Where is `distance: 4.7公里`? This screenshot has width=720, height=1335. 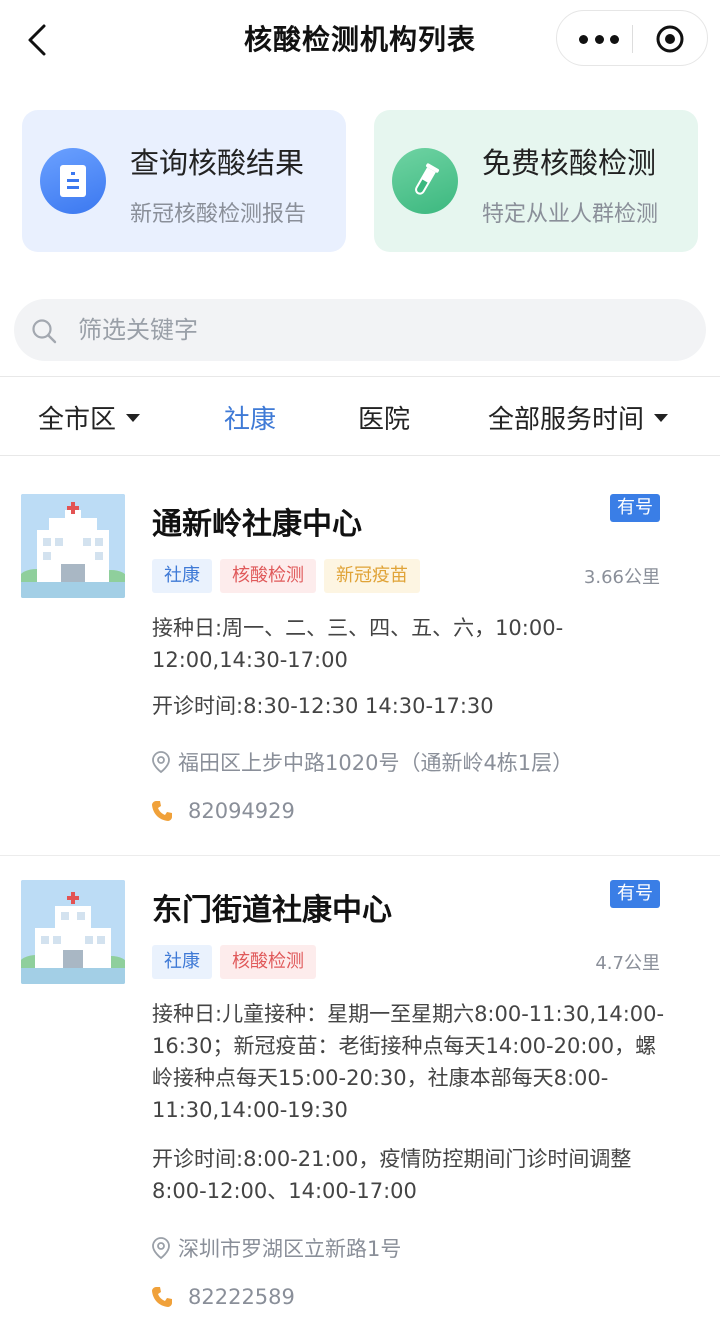 distance: 4.7公里 is located at coordinates (627, 963).